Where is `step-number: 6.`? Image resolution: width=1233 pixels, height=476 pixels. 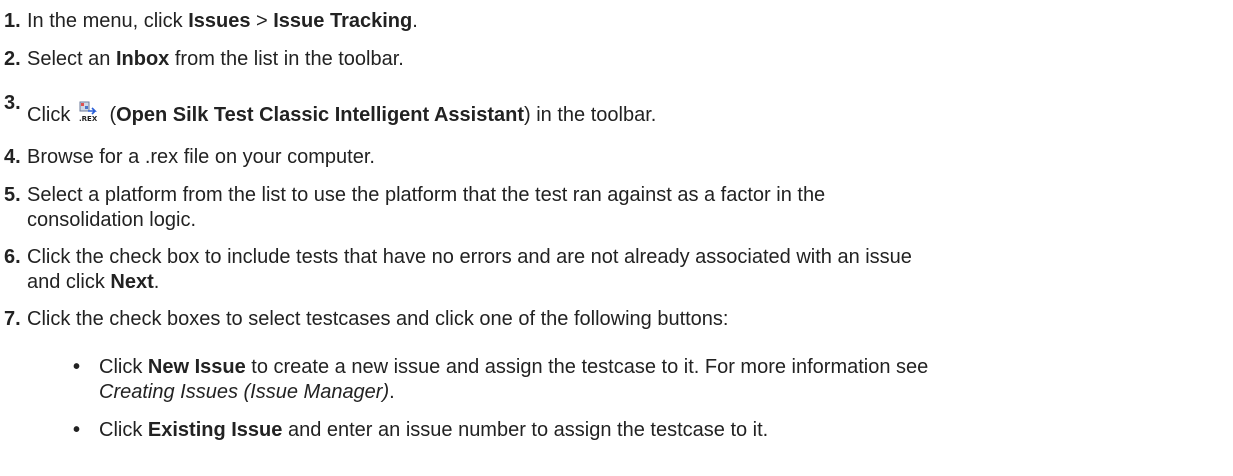 step-number: 6. is located at coordinates (12, 257).